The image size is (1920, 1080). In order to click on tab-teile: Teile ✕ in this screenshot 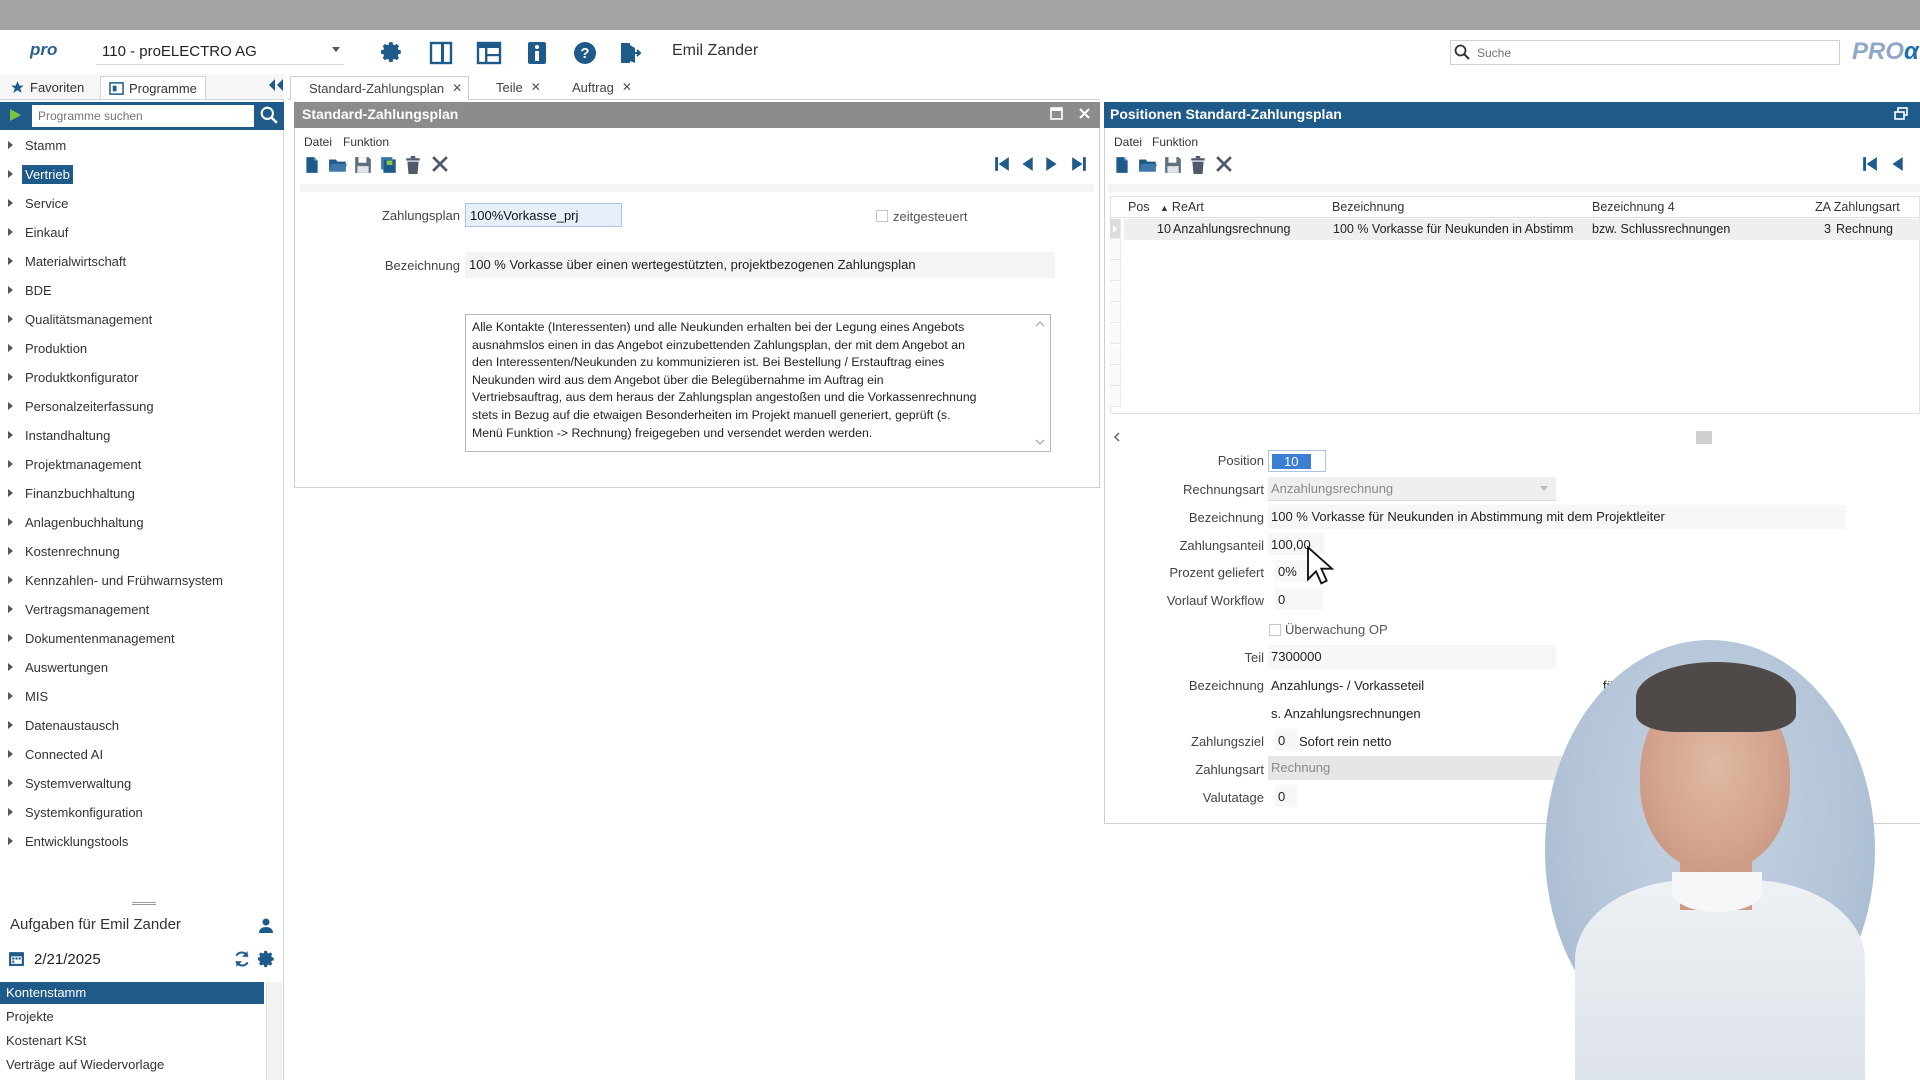, I will do `click(512, 88)`.